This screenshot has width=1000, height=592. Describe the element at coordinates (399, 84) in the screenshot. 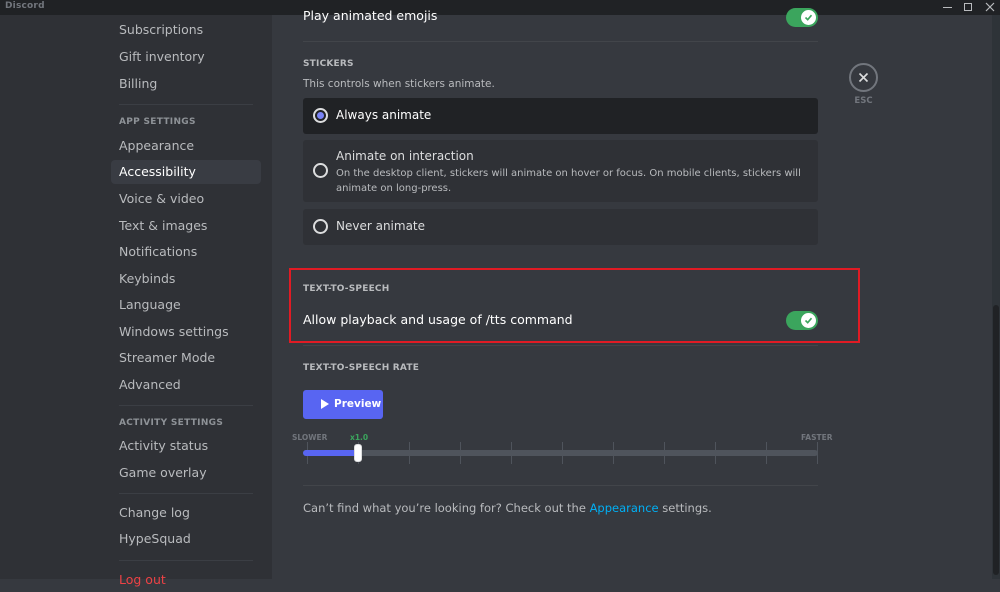

I see `stickers-description: This controls when stickers animate.` at that location.